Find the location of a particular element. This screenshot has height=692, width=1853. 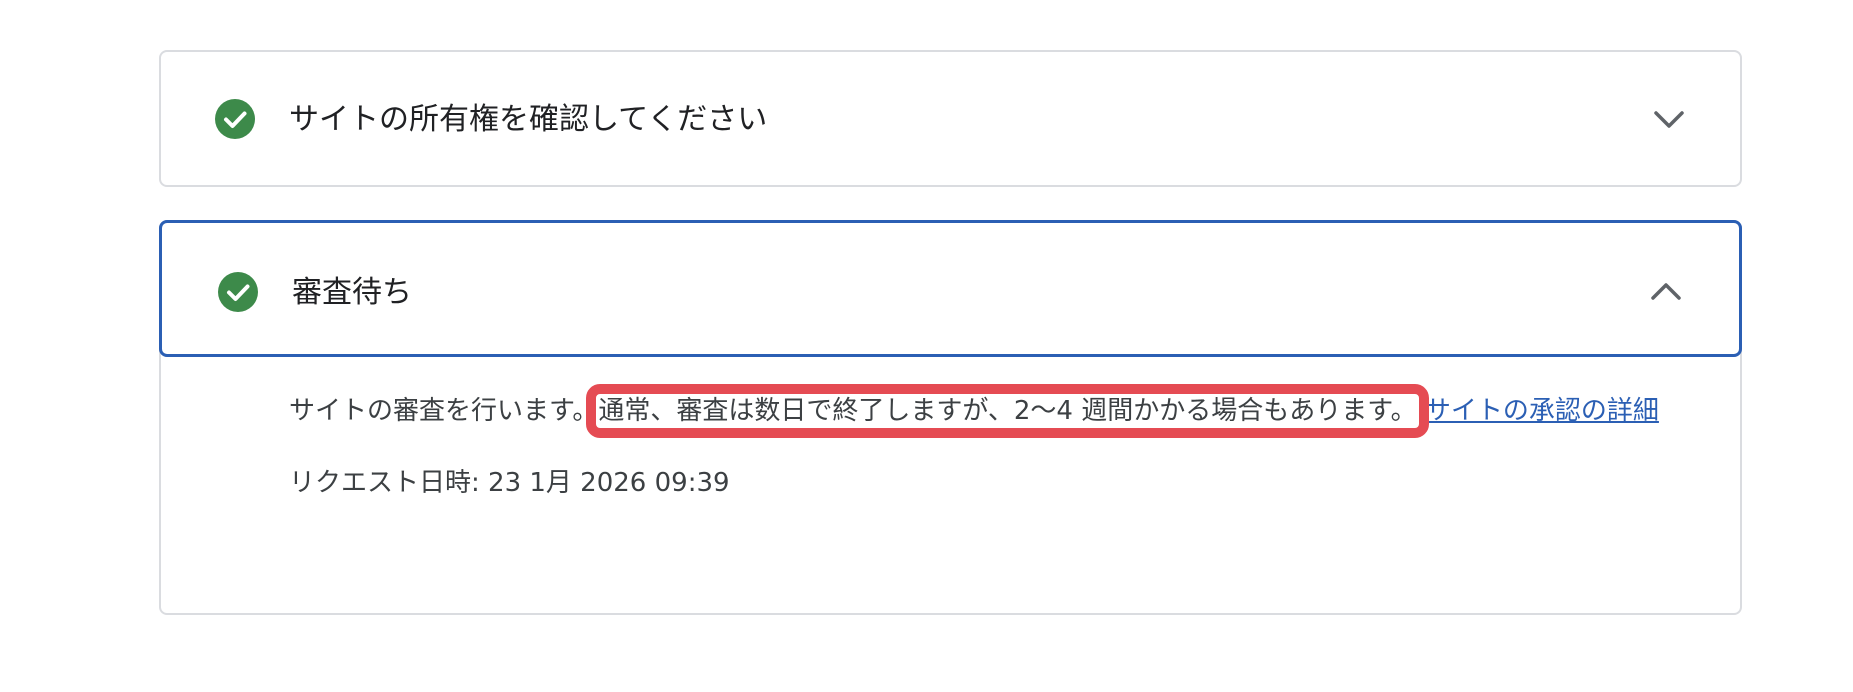

request-date: リクエスト日時: 23 1月 2026 09:39 is located at coordinates (509, 483).